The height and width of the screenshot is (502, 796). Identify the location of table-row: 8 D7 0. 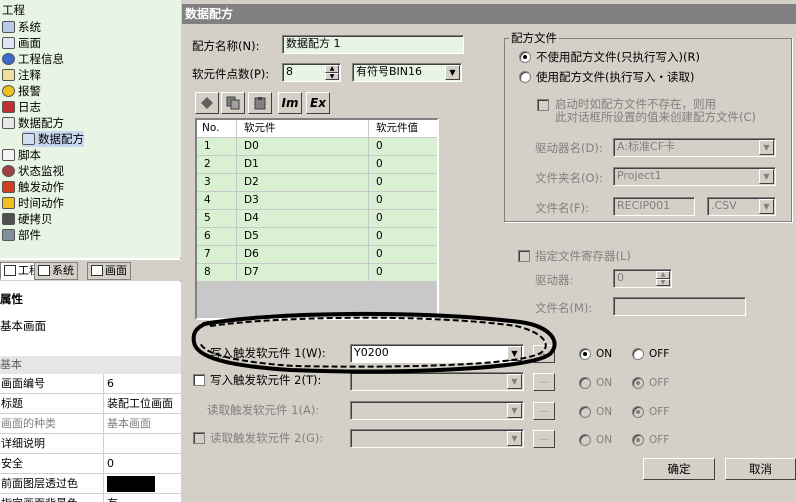
(317, 273).